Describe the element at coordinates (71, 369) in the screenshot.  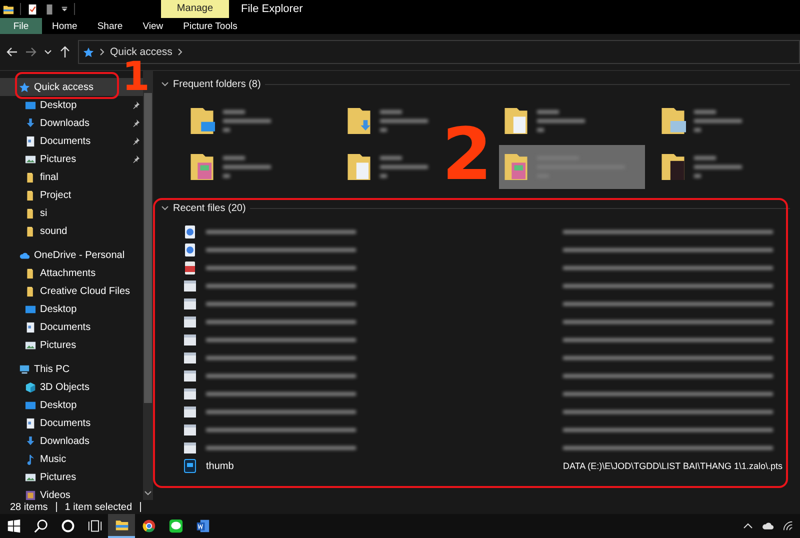
I see `nav-item: This PC` at that location.